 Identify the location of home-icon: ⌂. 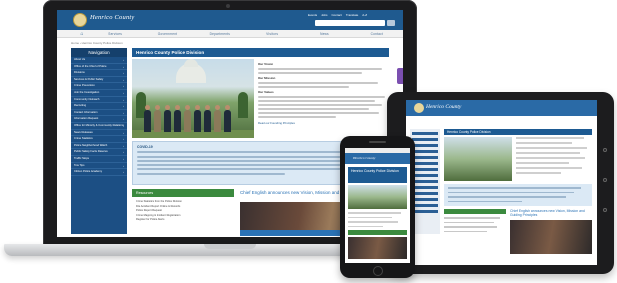
(82, 34).